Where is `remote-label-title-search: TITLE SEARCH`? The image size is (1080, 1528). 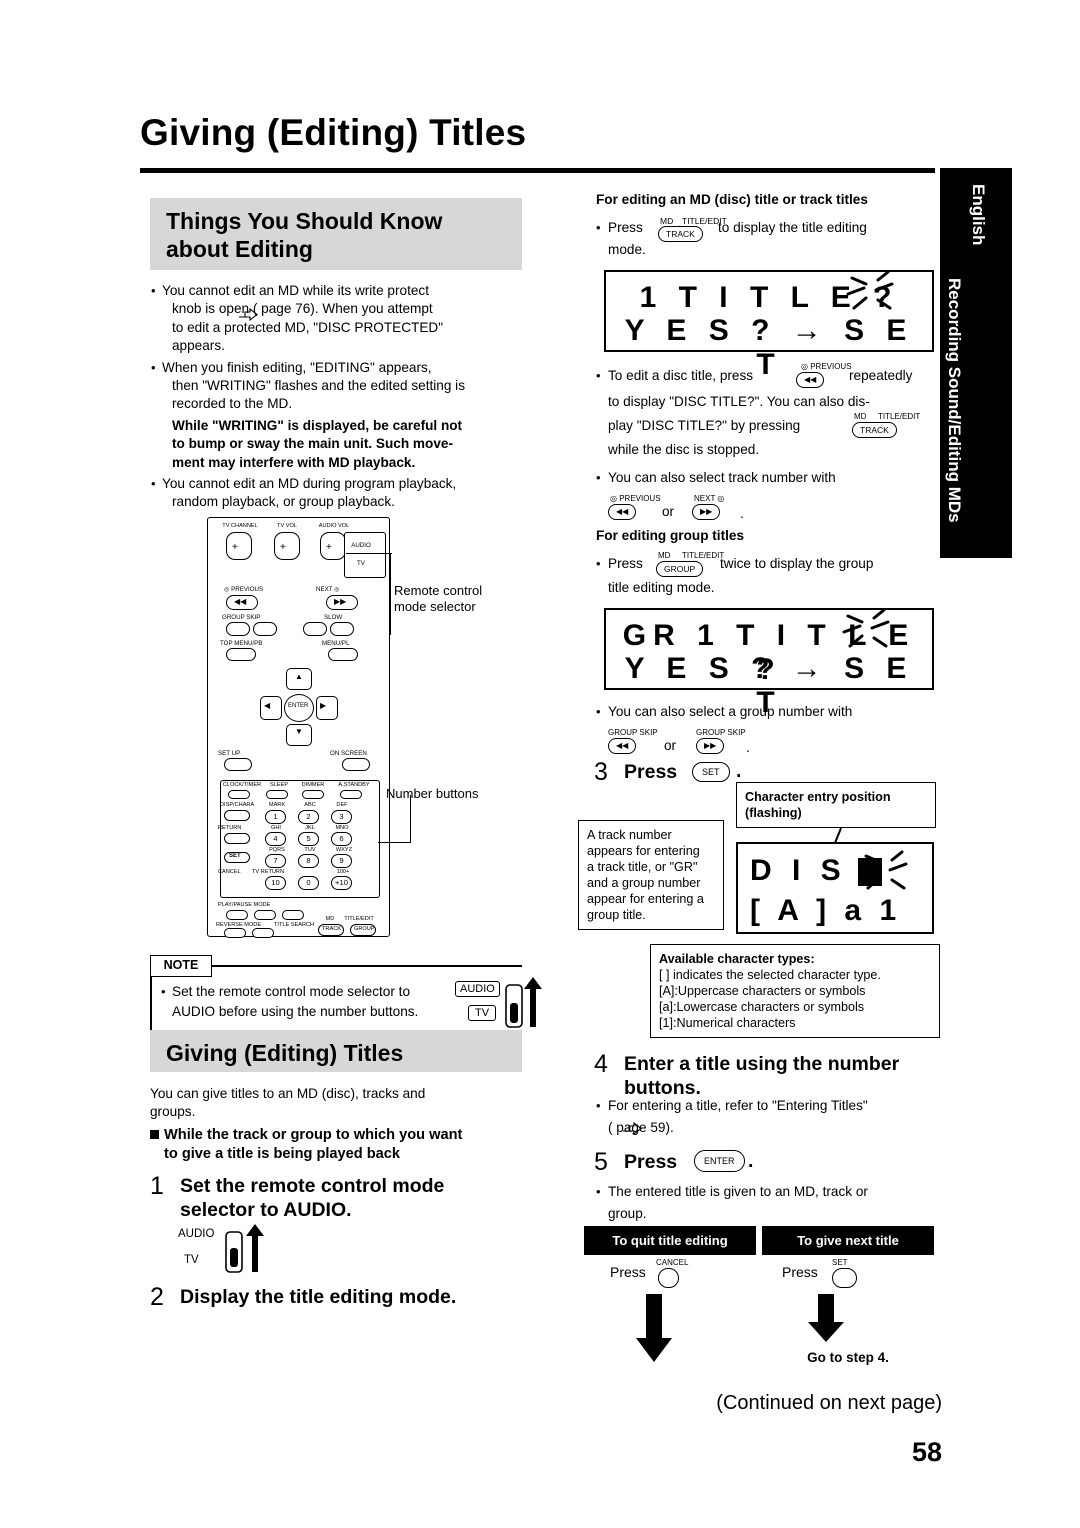
remote-label-title-search: TITLE SEARCH is located at coordinates (294, 925).